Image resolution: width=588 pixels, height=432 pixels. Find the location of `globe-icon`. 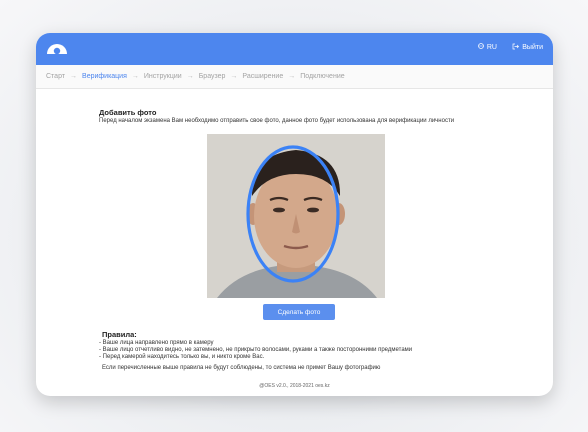

globe-icon is located at coordinates (481, 47).